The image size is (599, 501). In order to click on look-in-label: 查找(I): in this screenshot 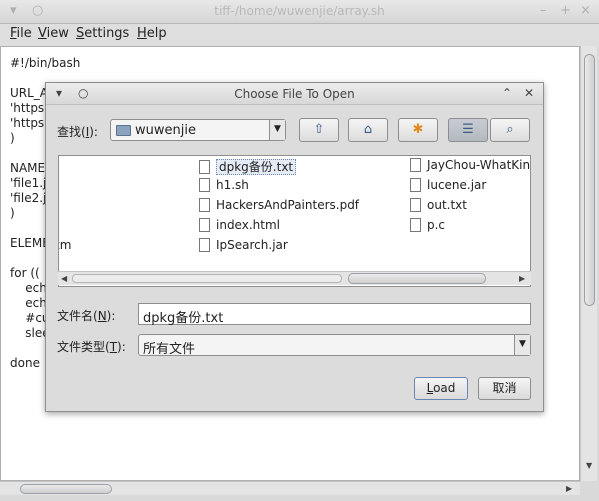, I will do `click(77, 132)`.